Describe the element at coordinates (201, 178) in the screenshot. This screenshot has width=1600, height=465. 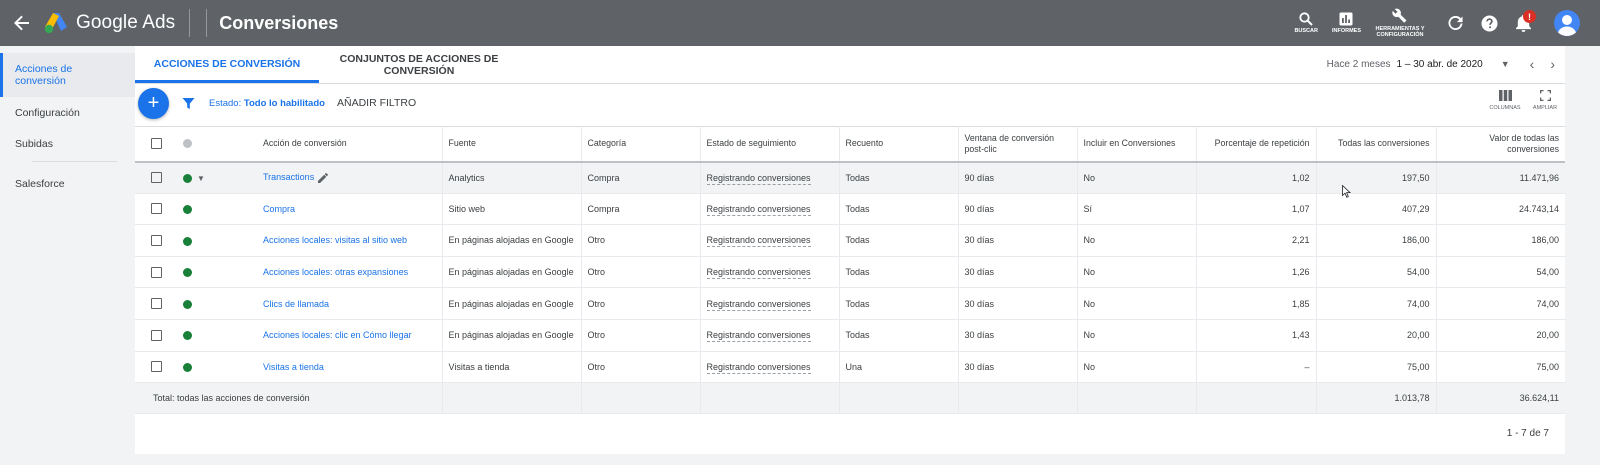
I see `status-dropdown-icon: ▼` at that location.